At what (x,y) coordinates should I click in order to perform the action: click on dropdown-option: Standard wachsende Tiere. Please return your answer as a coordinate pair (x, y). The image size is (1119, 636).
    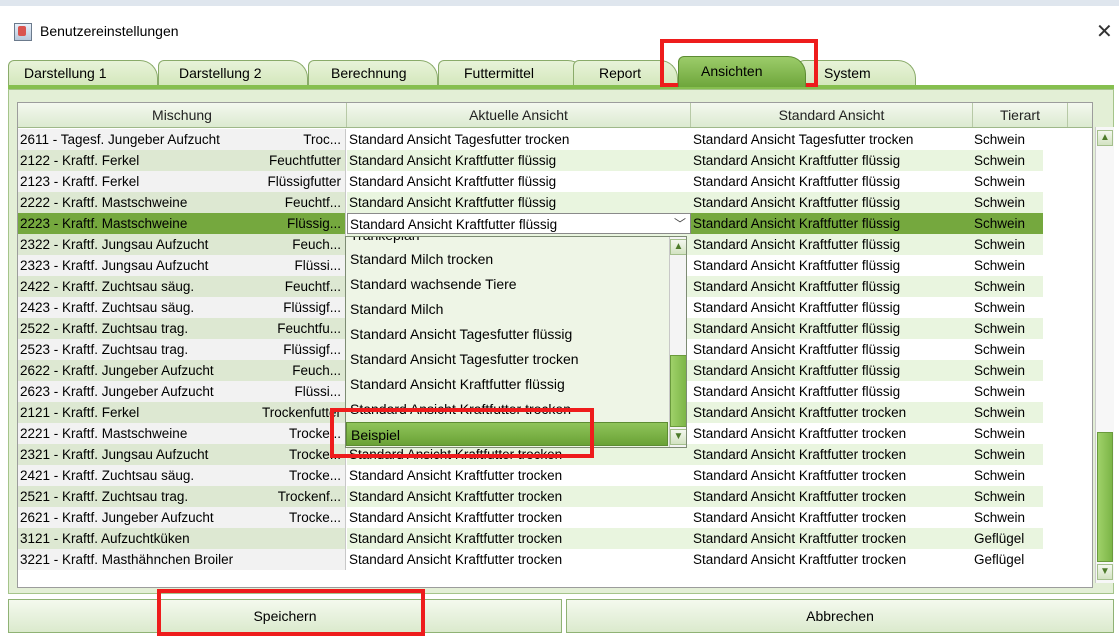
    Looking at the image, I should click on (507, 284).